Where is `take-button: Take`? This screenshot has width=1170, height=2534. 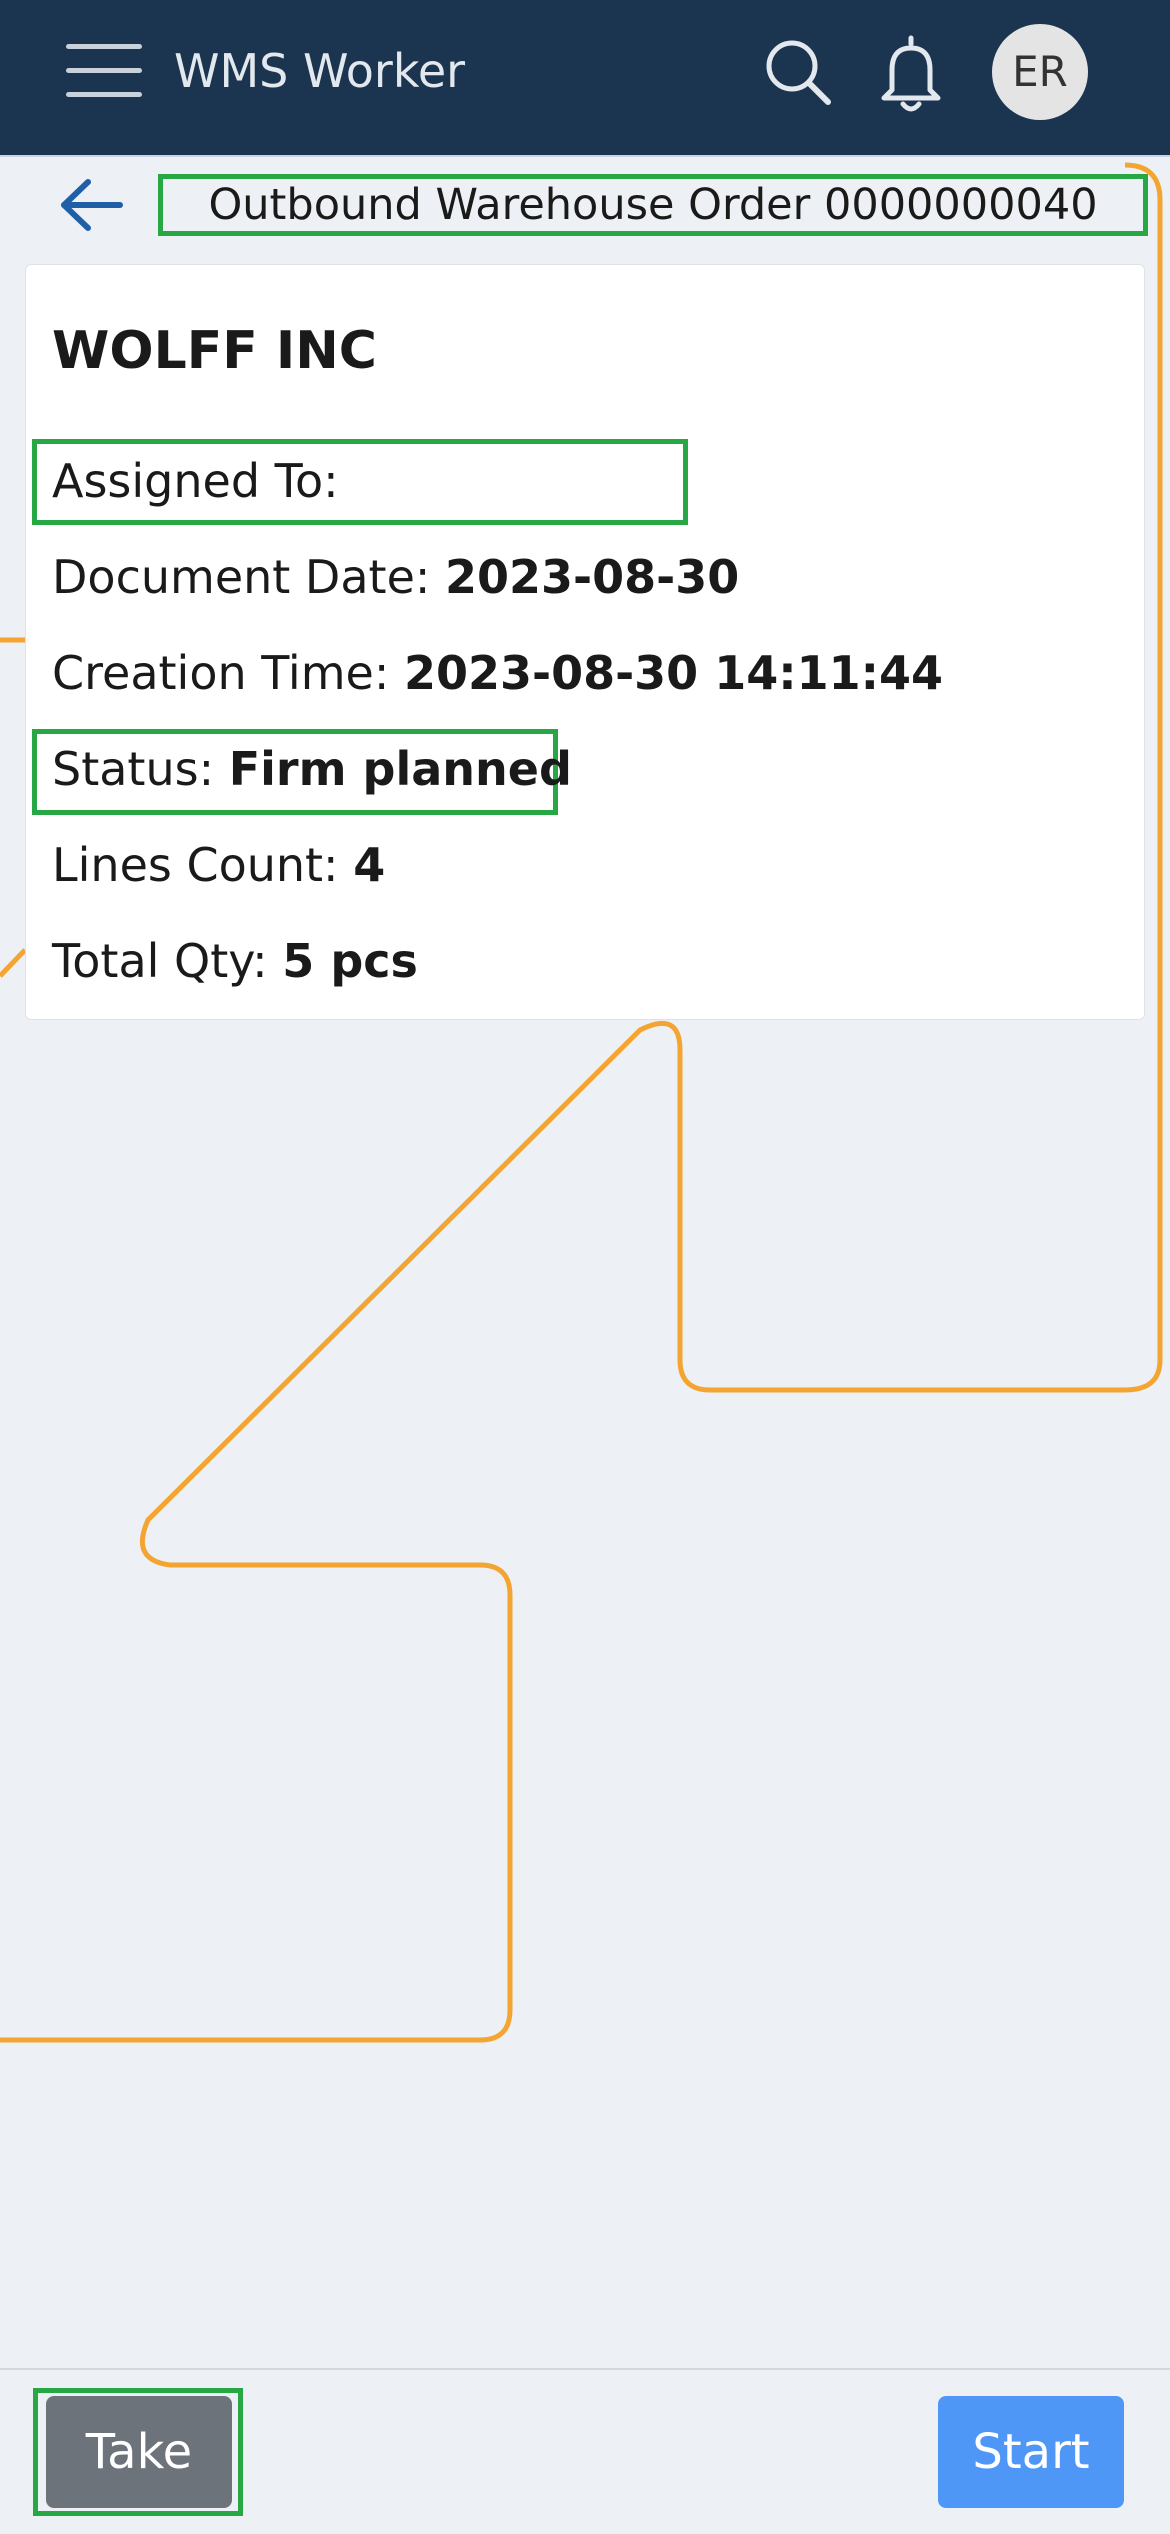
take-button: Take is located at coordinates (139, 2452).